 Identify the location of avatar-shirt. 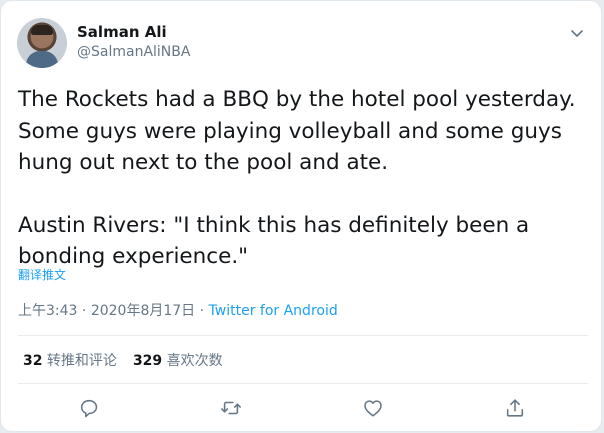
(42, 59).